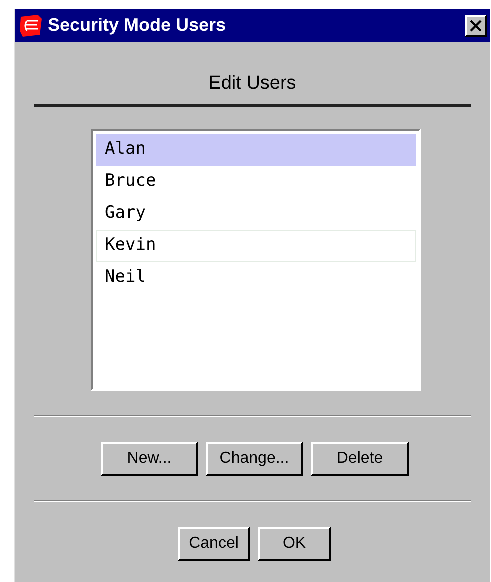  What do you see at coordinates (214, 544) in the screenshot?
I see `dialog-button: Cancel` at bounding box center [214, 544].